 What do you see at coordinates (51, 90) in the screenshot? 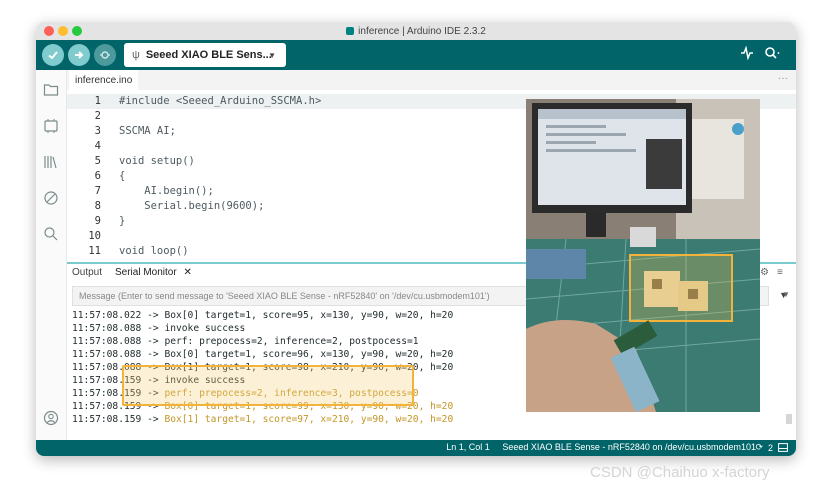
I see `folder-icon` at bounding box center [51, 90].